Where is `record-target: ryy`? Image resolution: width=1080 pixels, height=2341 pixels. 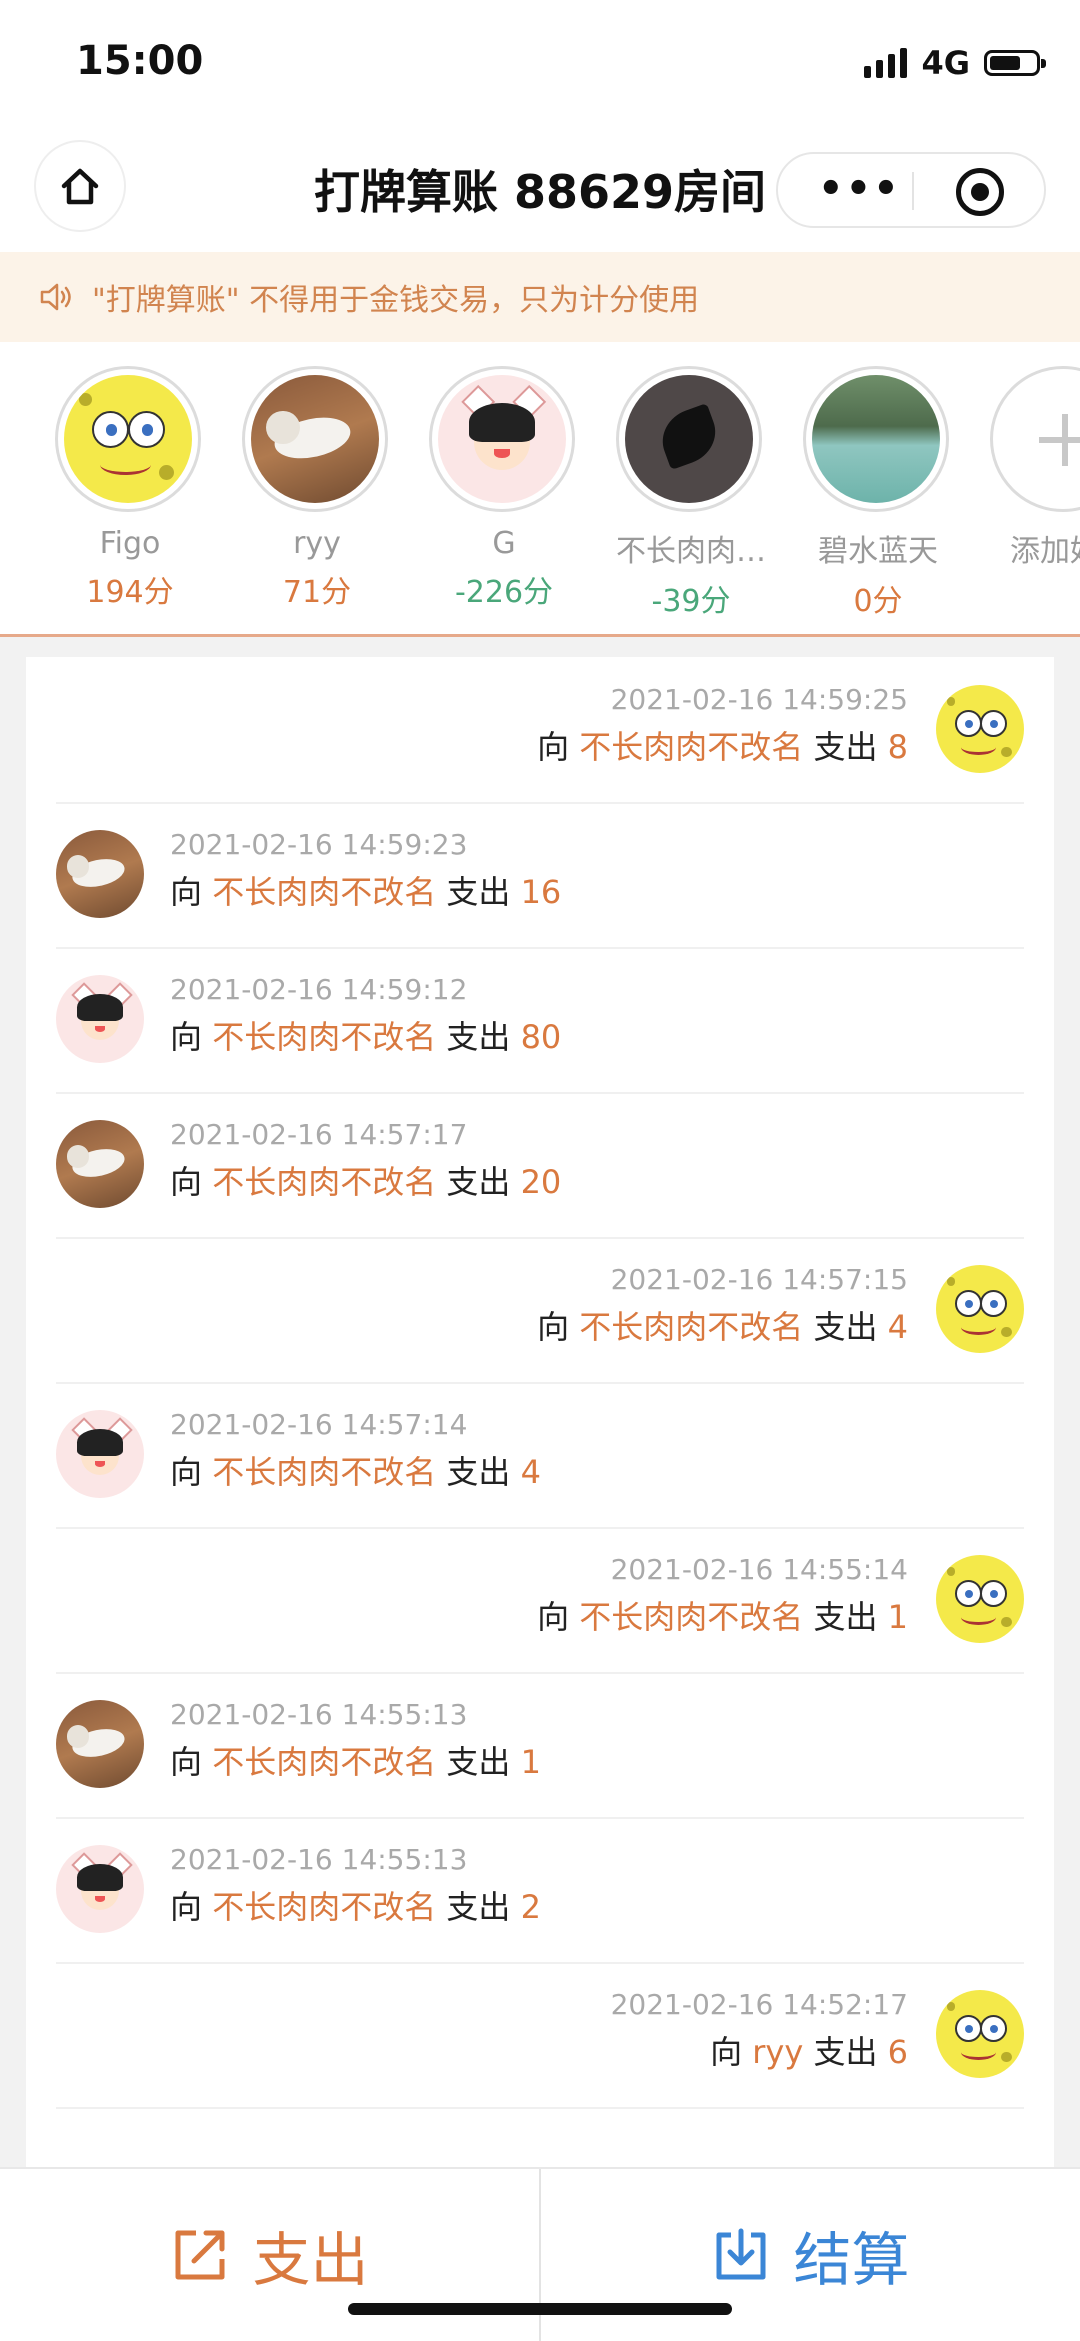 record-target: ryy is located at coordinates (778, 2052).